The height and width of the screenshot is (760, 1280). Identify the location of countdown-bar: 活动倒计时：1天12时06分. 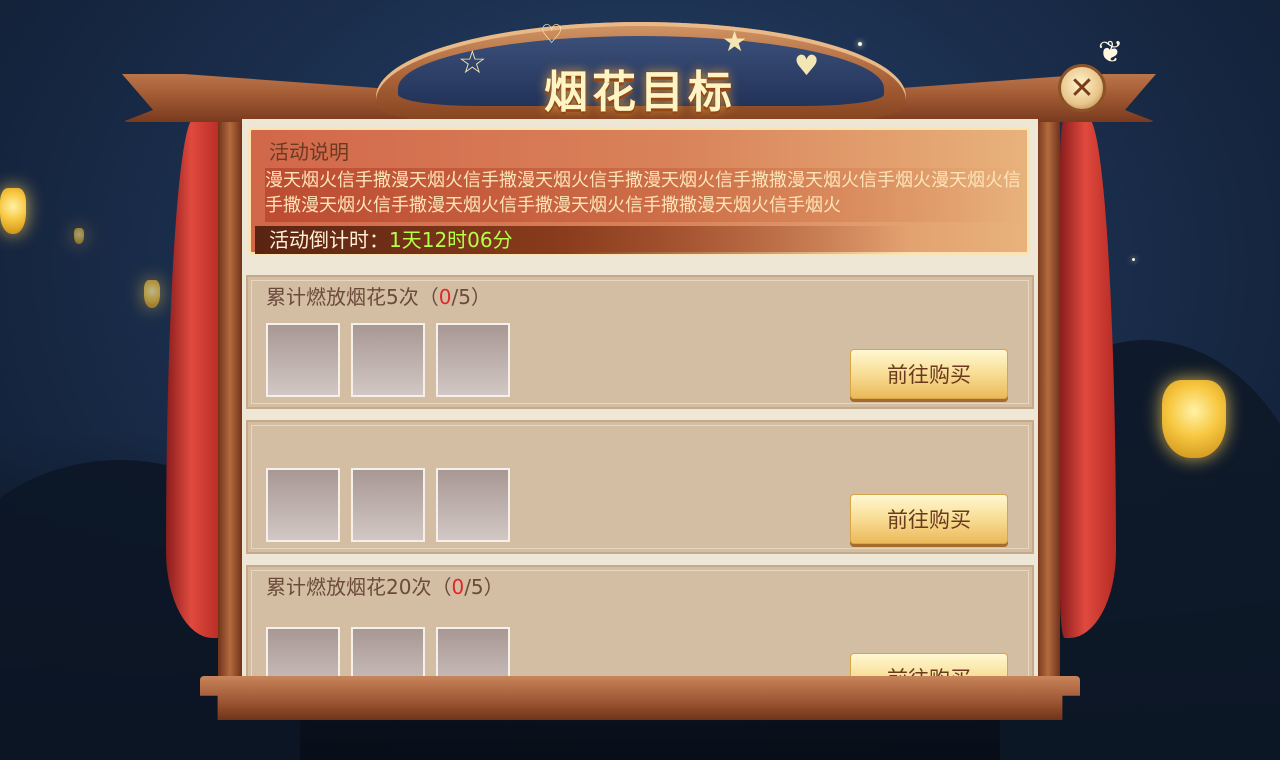
(640, 240).